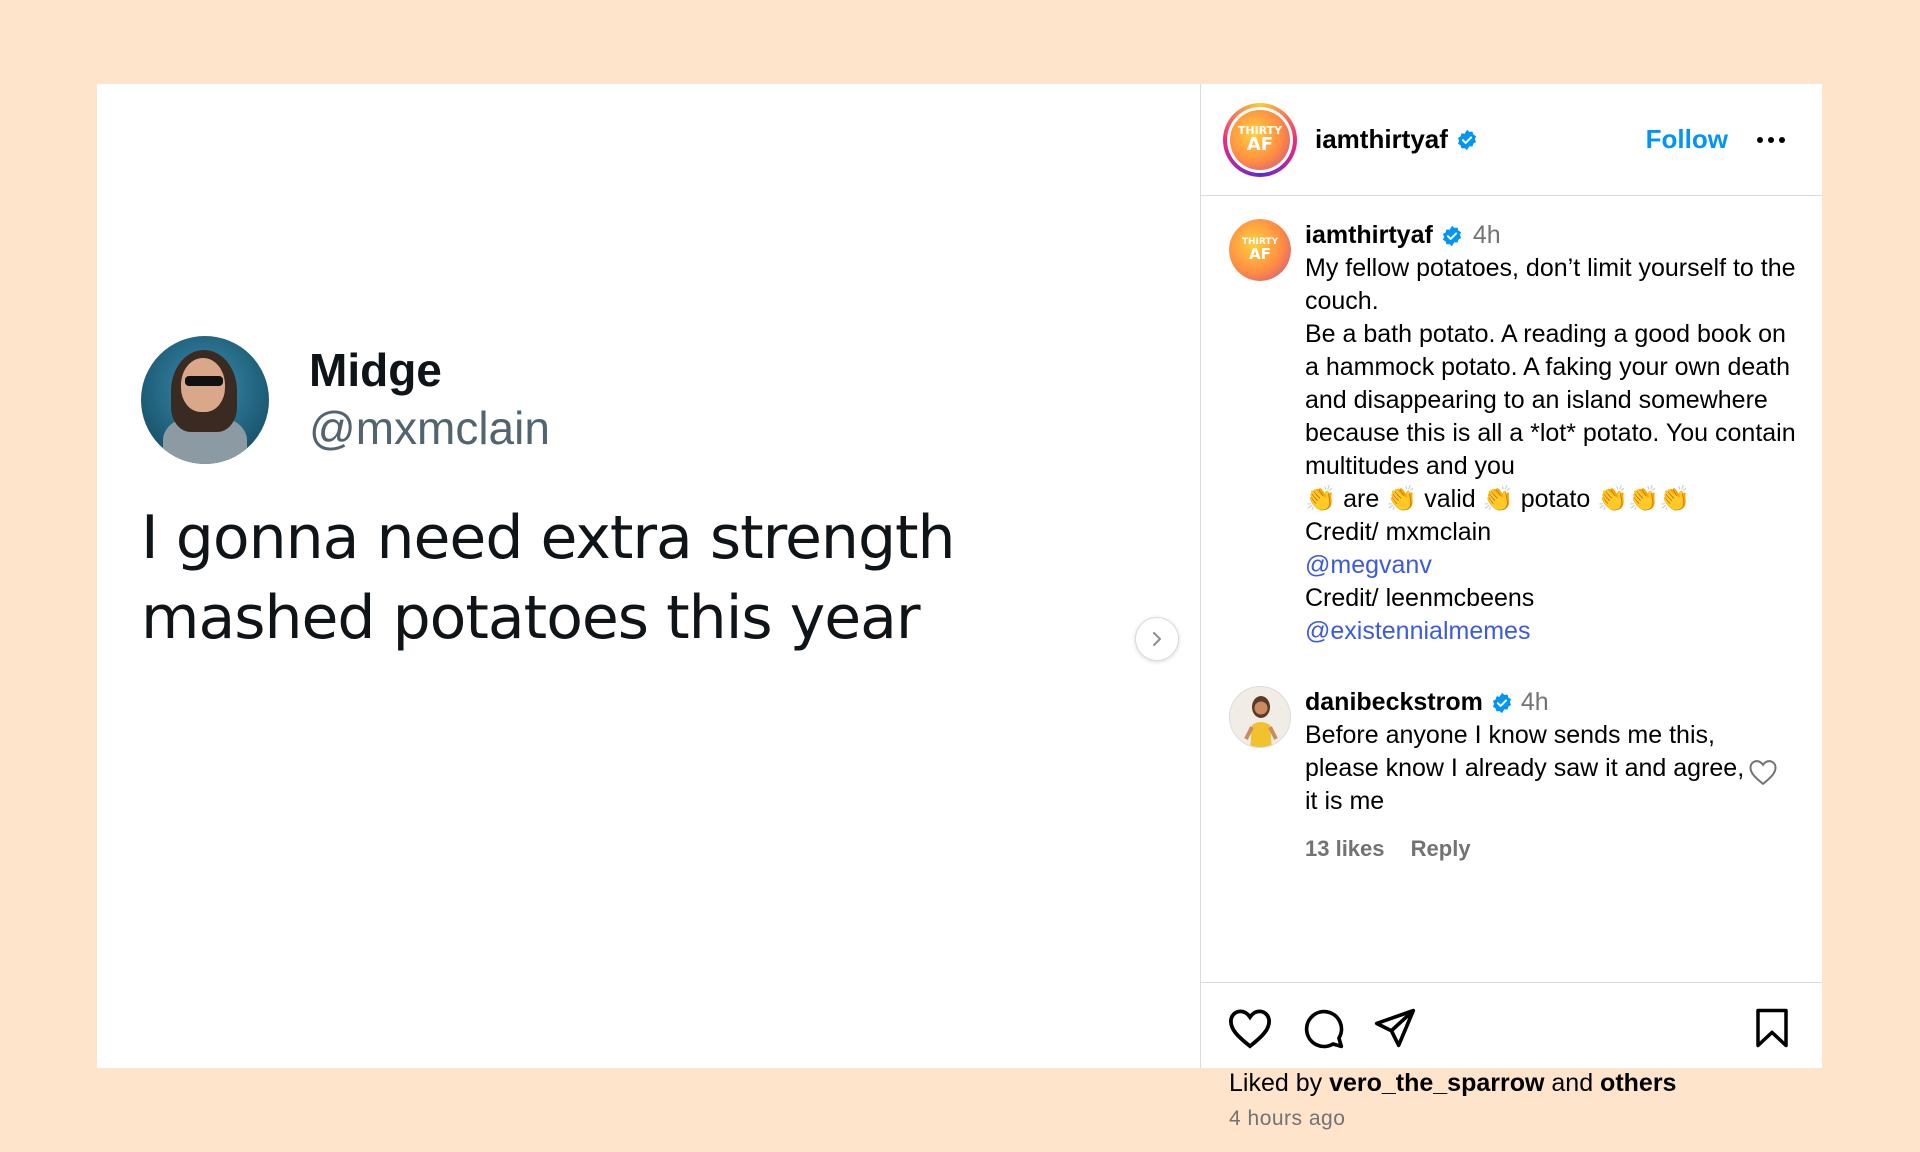  Describe the element at coordinates (1279, 1083) in the screenshot. I see `liked-by-prefix: Liked by` at that location.